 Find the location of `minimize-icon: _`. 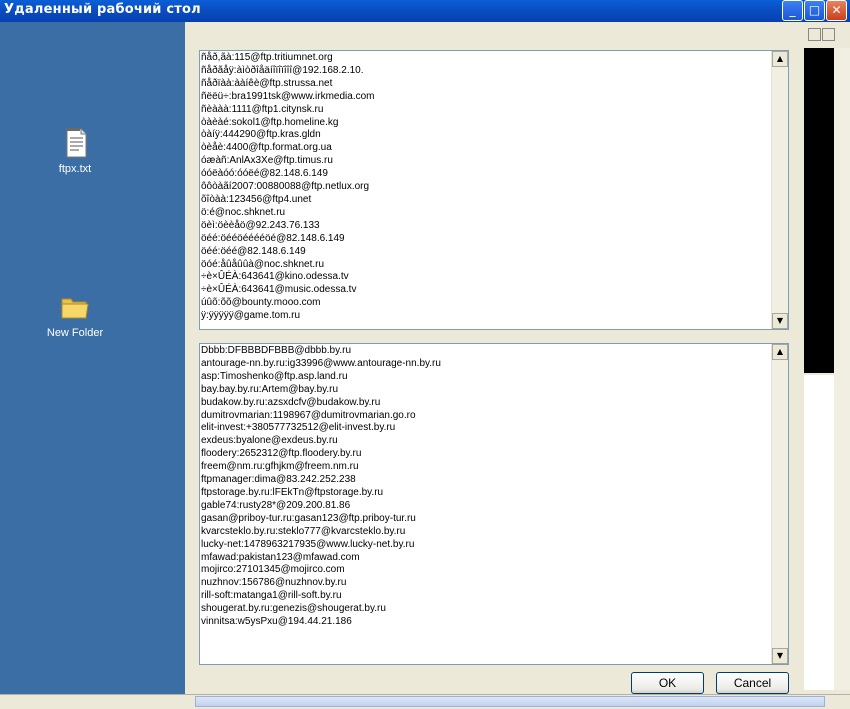

minimize-icon: _ is located at coordinates (792, 10).